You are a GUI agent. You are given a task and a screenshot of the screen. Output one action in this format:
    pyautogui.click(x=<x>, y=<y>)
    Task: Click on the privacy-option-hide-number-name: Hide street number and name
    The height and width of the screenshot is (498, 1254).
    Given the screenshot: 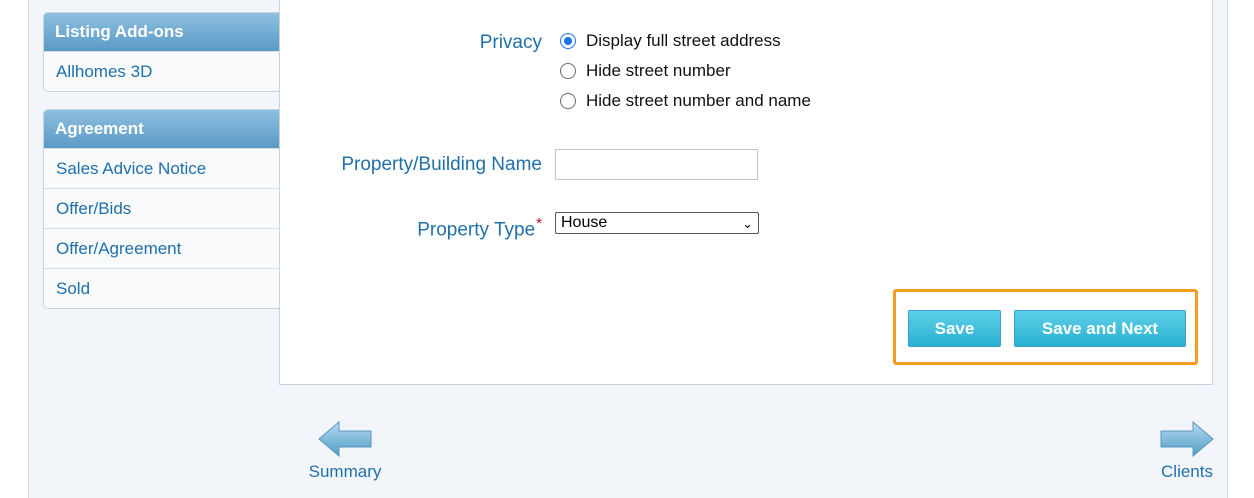 What is the action you would take?
    pyautogui.click(x=685, y=101)
    